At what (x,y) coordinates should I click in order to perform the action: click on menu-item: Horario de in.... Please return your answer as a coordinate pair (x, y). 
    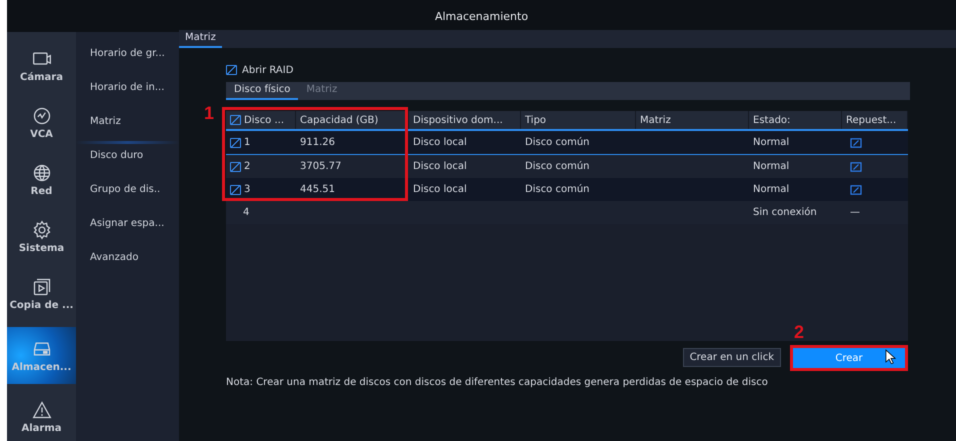
    Looking at the image, I should click on (127, 93).